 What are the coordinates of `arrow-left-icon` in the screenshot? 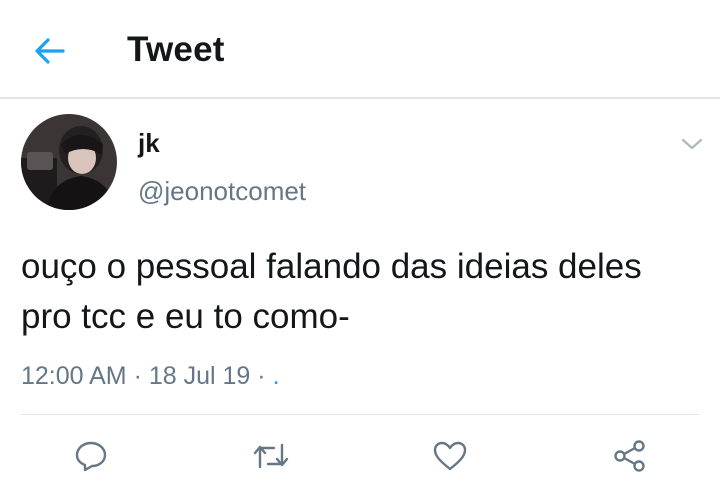 It's located at (50, 51).